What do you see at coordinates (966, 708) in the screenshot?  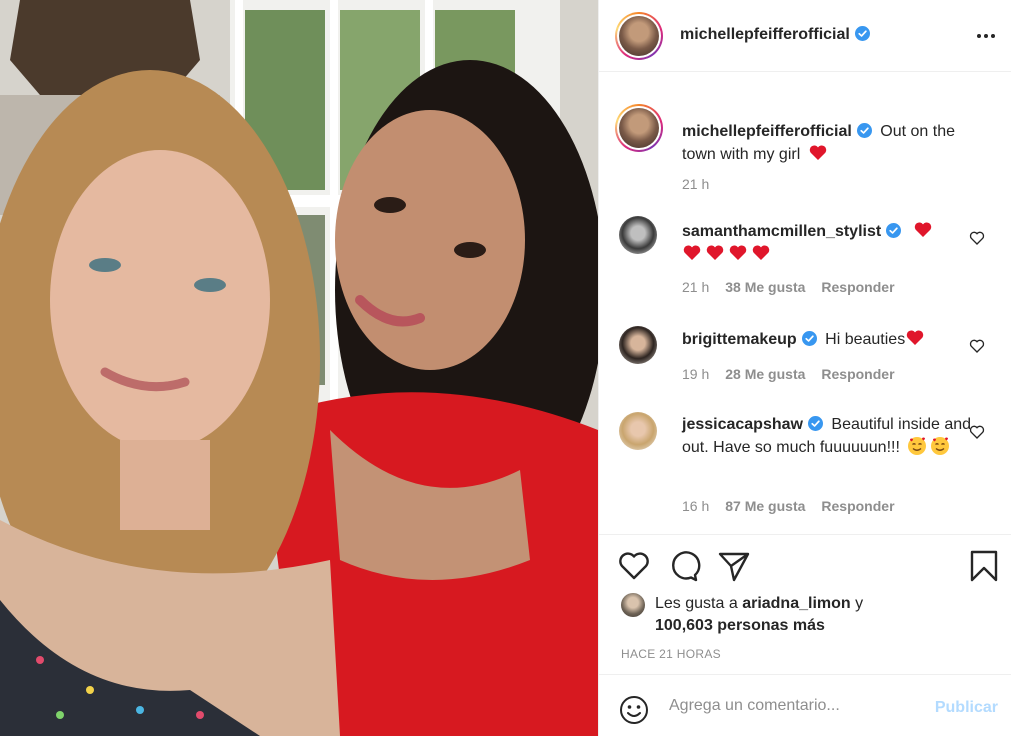 I see `publish-button: Publicar` at bounding box center [966, 708].